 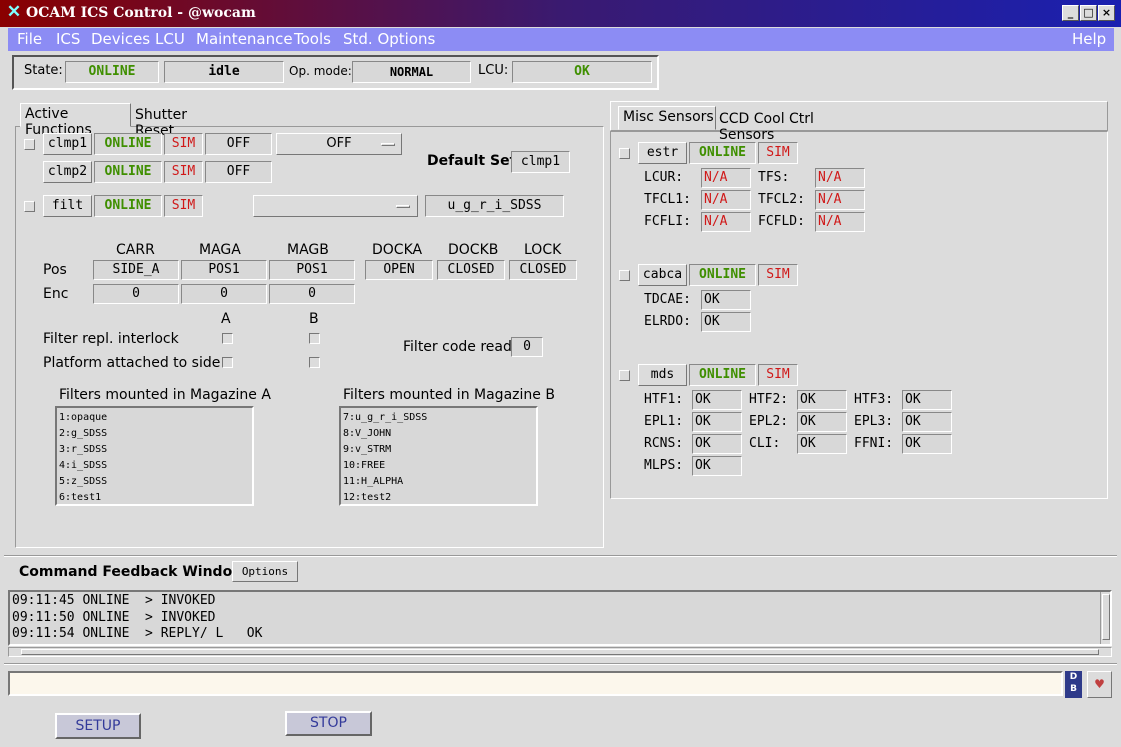 What do you see at coordinates (75, 120) in the screenshot?
I see `tab-active-functions: Active Functions` at bounding box center [75, 120].